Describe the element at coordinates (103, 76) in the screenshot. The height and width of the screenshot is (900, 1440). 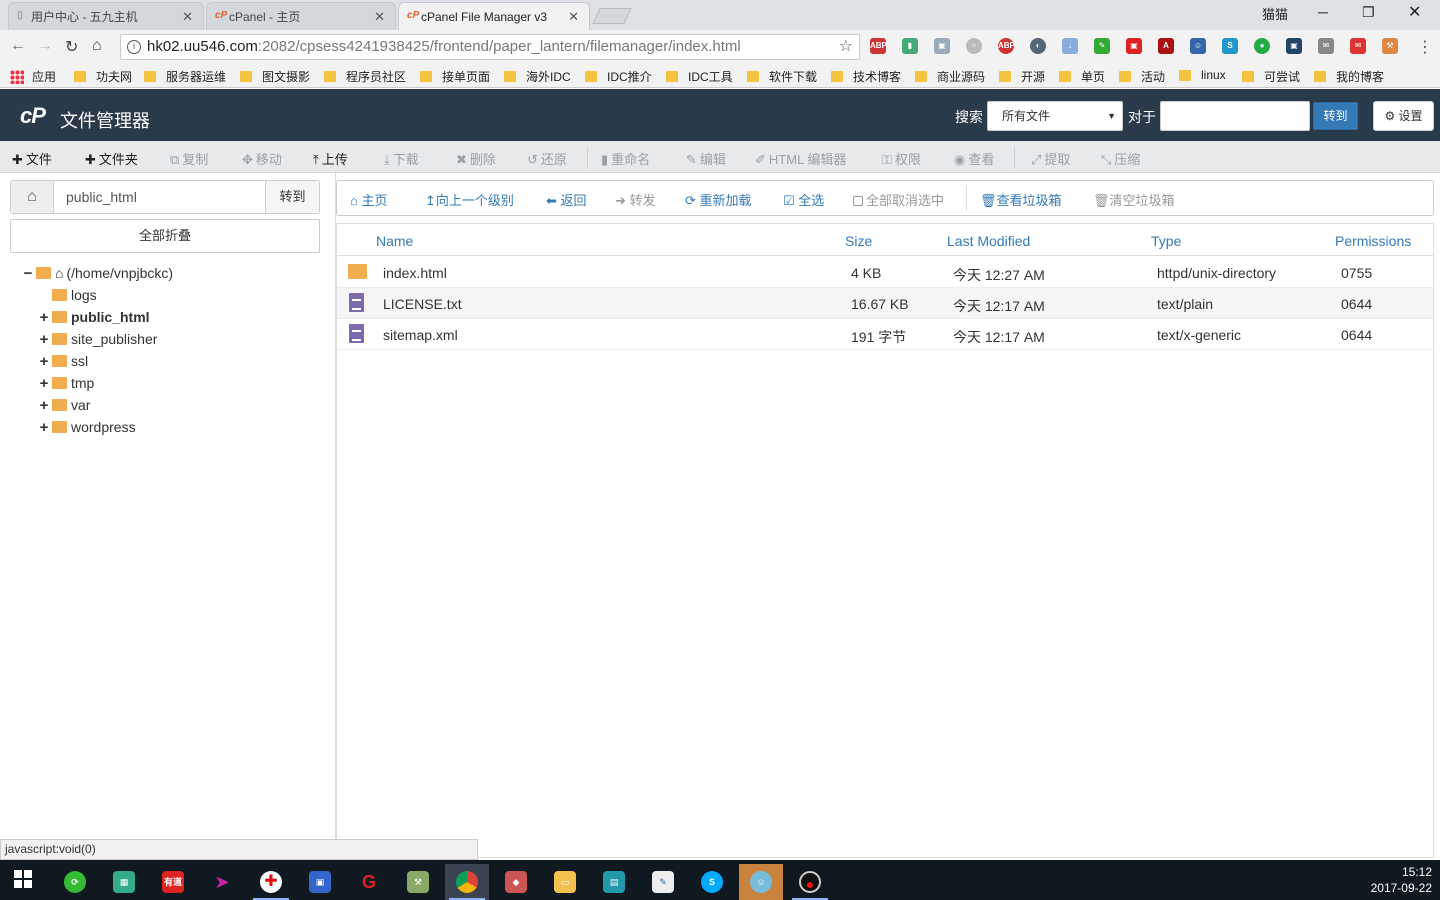
I see `bookmark-folder: 功夫网` at that location.